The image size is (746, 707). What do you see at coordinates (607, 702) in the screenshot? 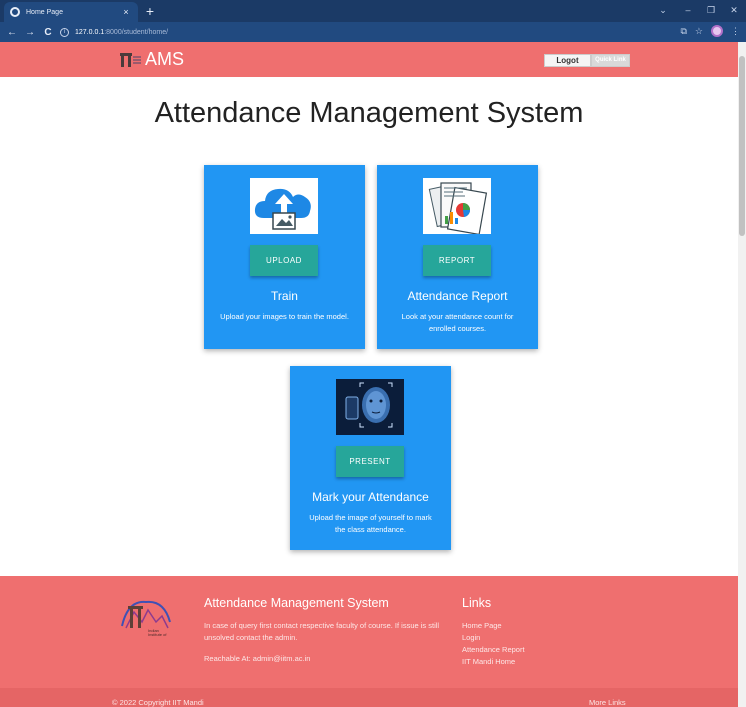
I see `more-links-link: More Links` at bounding box center [607, 702].